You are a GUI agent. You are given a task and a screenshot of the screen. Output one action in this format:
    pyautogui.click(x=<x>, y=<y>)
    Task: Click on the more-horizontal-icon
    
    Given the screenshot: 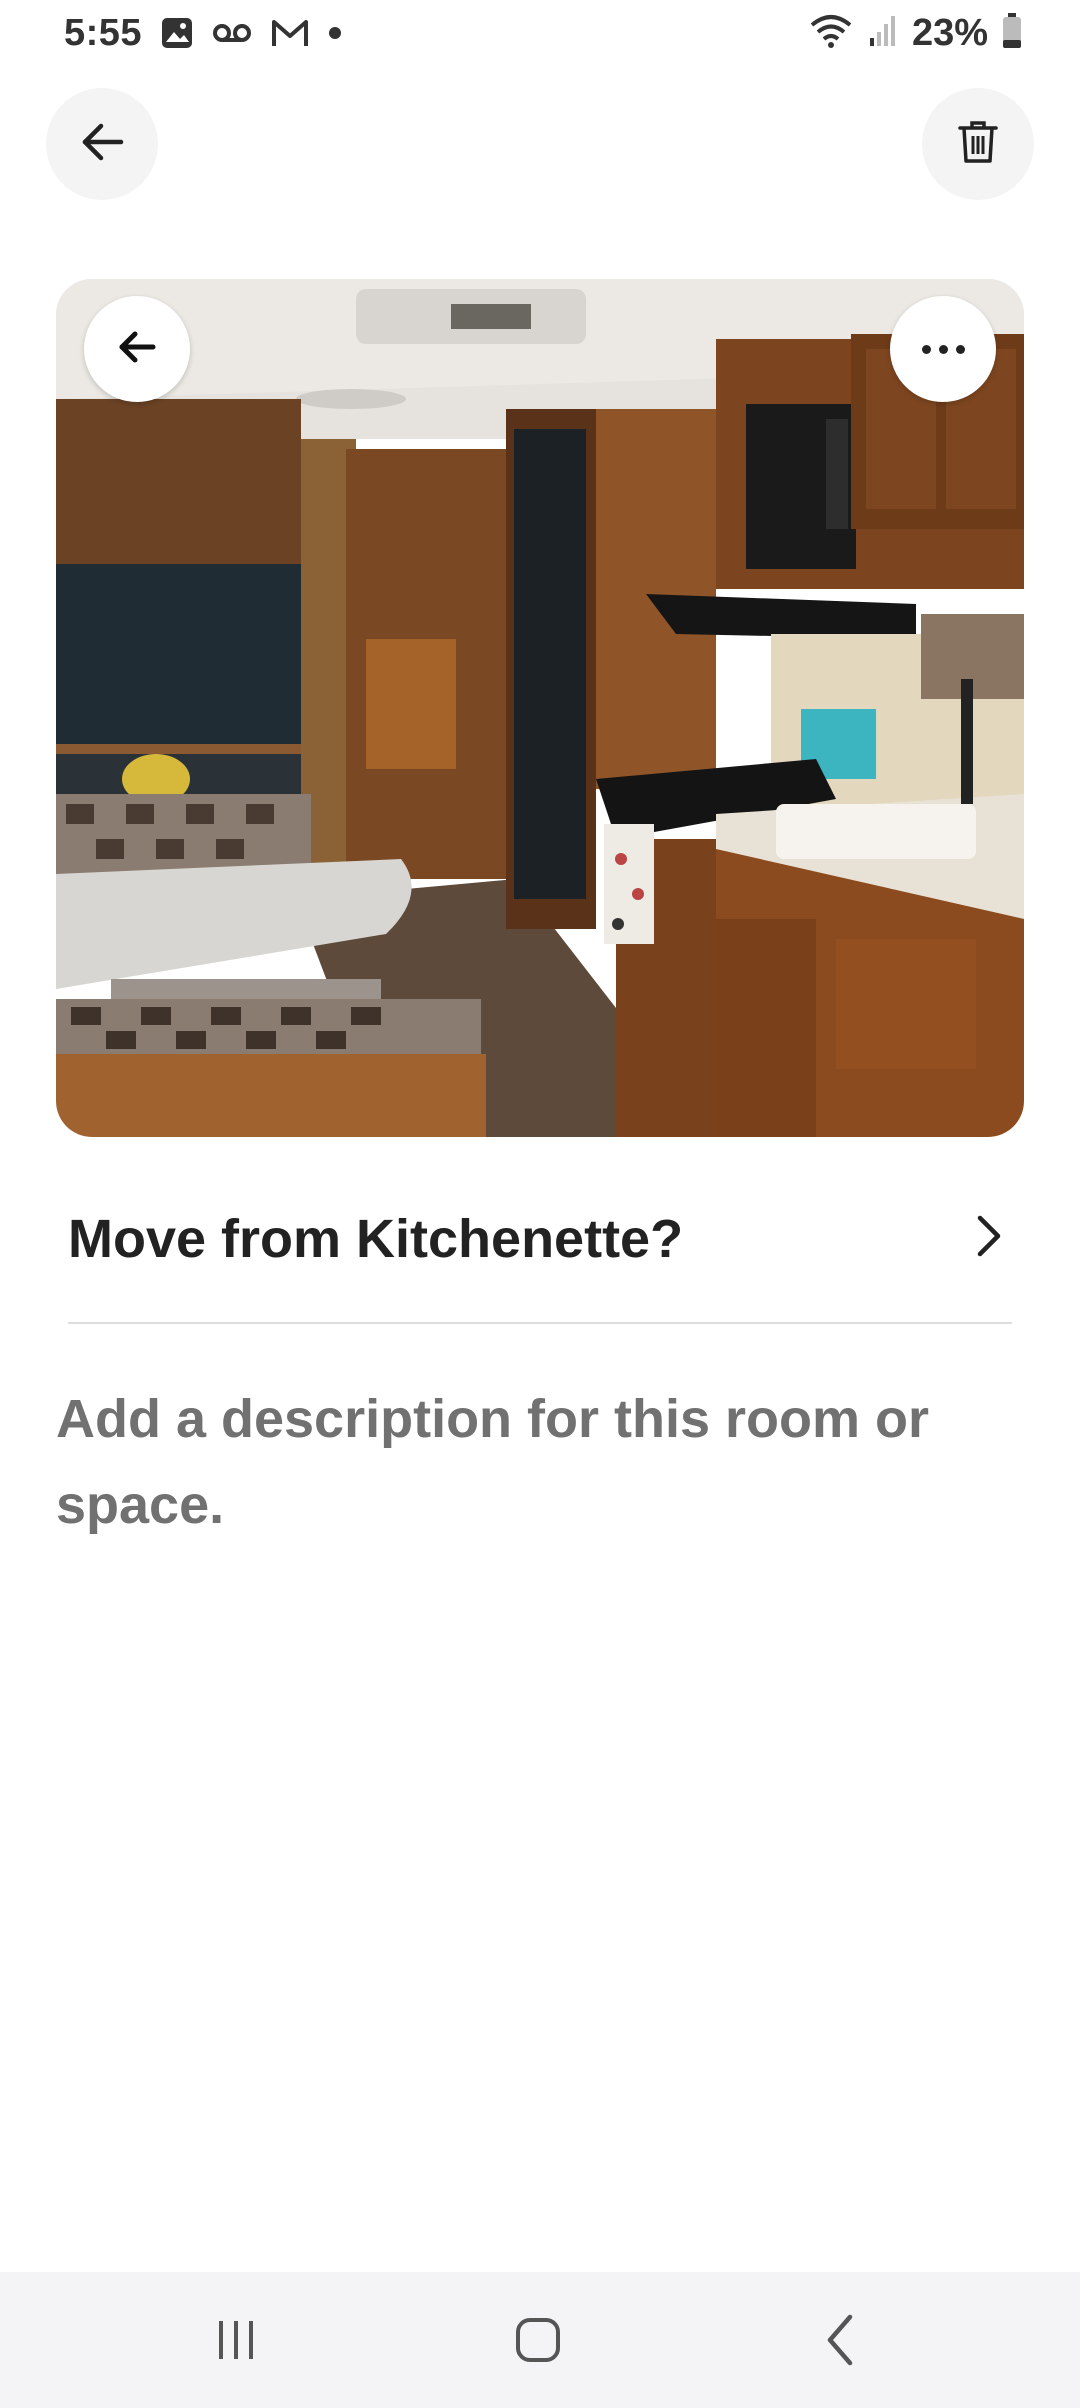 What is the action you would take?
    pyautogui.click(x=943, y=349)
    